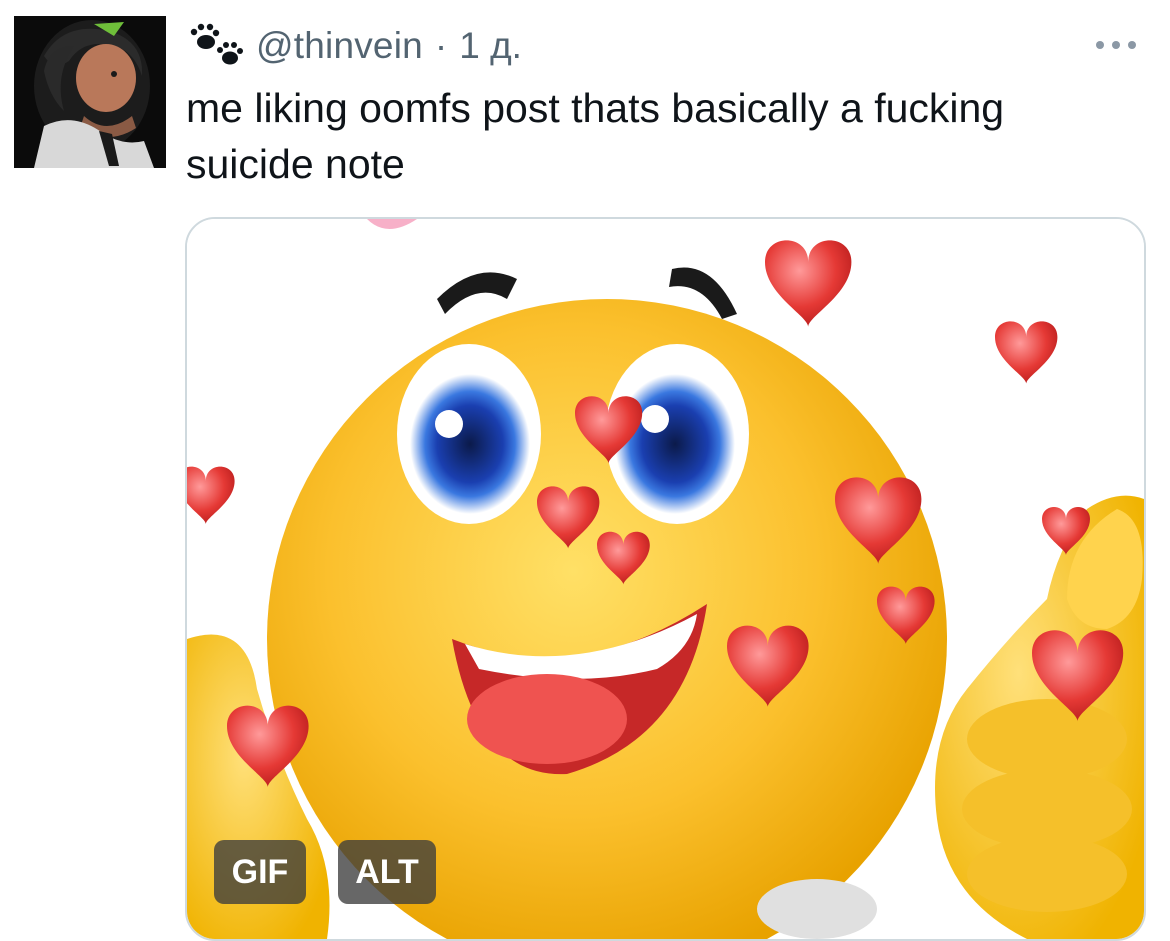  I want to click on avatar, so click(90, 92).